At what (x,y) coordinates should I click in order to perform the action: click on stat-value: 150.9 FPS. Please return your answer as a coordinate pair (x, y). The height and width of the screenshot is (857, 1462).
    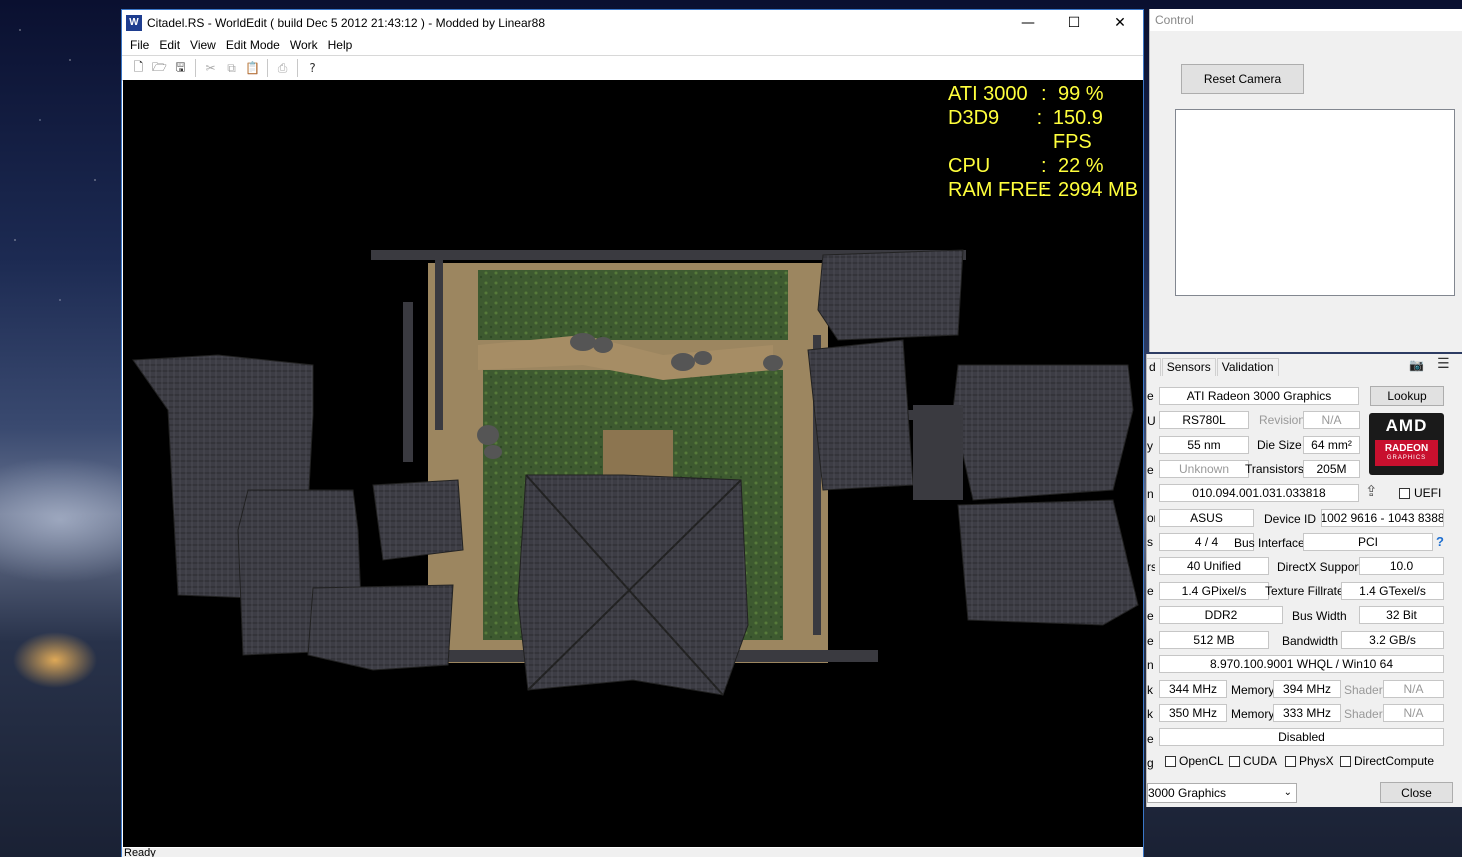
    Looking at the image, I should click on (1077, 130).